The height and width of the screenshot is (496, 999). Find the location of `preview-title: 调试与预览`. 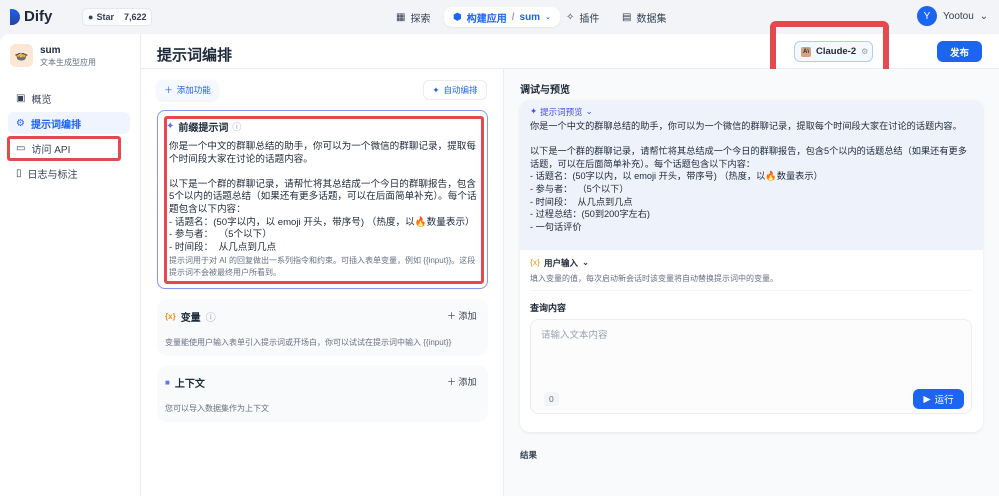

preview-title: 调试与预览 is located at coordinates (545, 90).